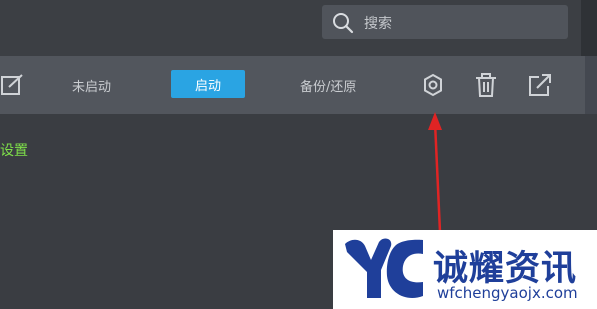 This screenshot has width=597, height=309. What do you see at coordinates (591, 85) in the screenshot?
I see `toolbar-edge` at bounding box center [591, 85].